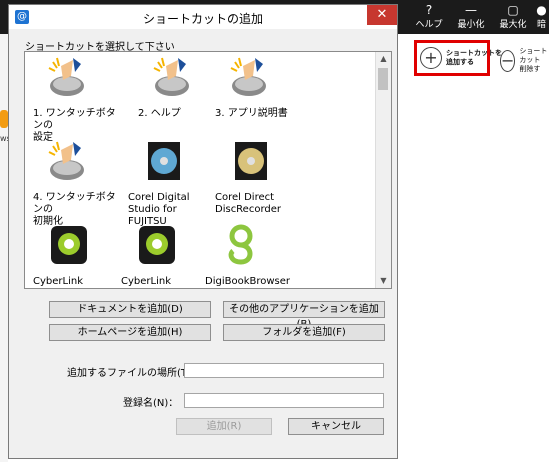 The width and height of the screenshot is (549, 462). What do you see at coordinates (513, 25) in the screenshot?
I see `maximize-label: 最大化` at bounding box center [513, 25].